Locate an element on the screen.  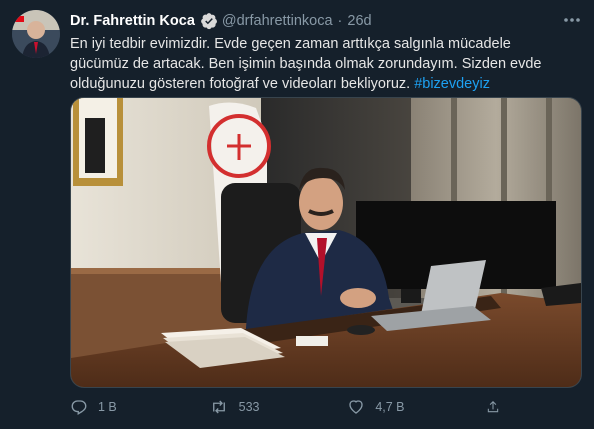
retweet-button: 533 is located at coordinates (264, 407).